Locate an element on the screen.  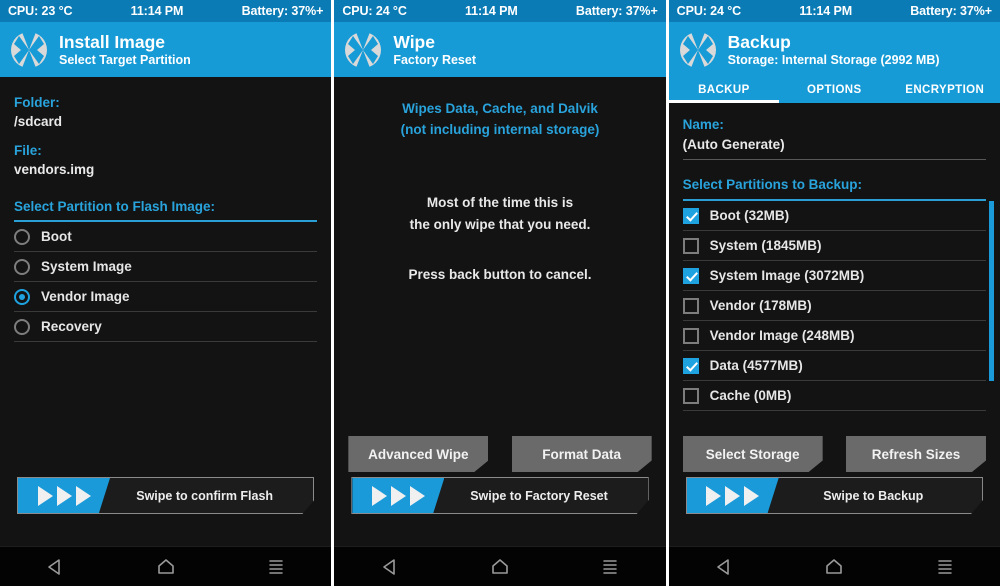
partition-row-system-image: System Image (3072MB) is located at coordinates (834, 276).